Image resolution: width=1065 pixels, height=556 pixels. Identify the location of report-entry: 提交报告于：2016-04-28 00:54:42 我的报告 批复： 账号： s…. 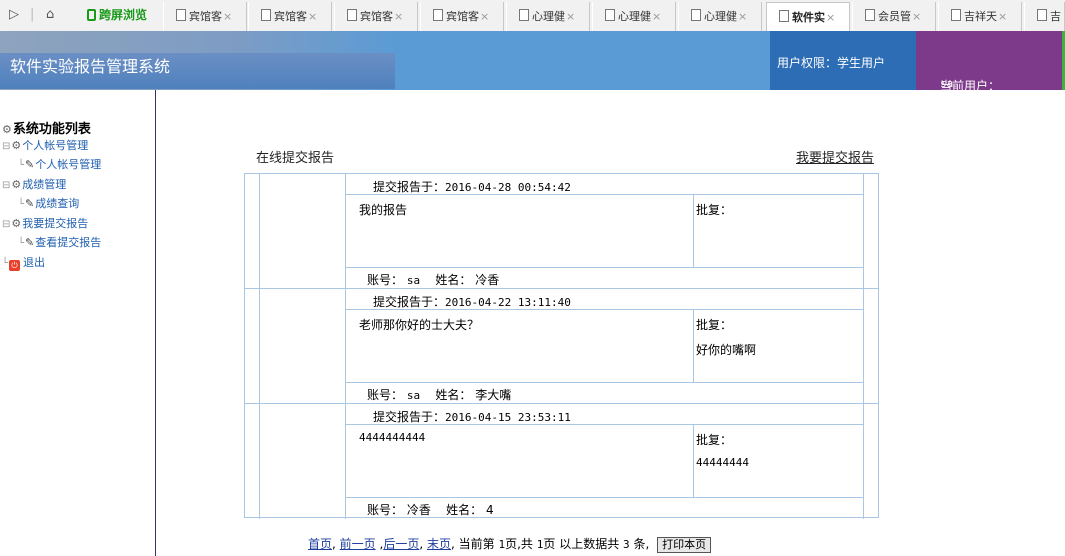
(561, 231).